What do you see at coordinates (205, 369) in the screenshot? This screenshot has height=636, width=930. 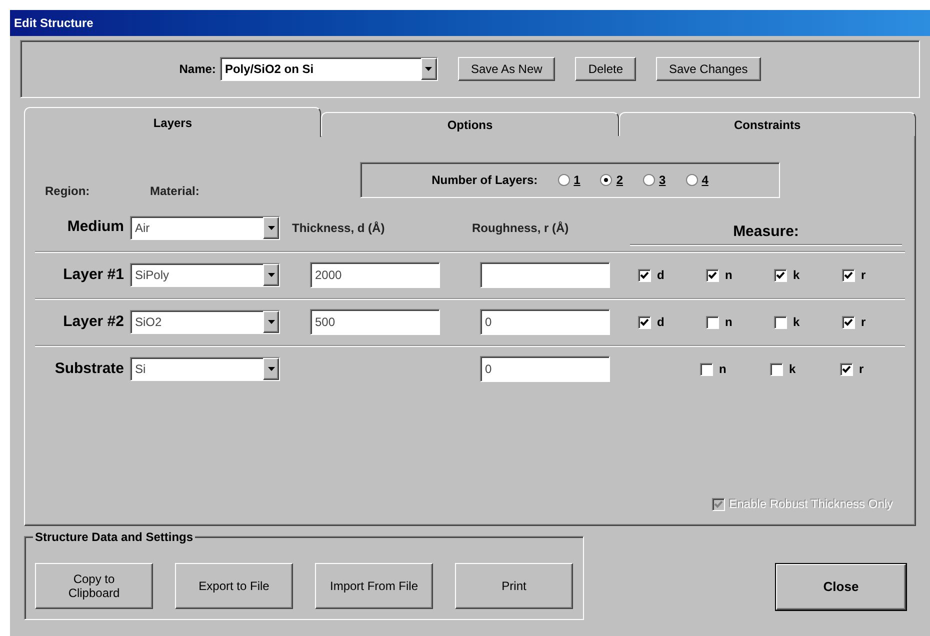 I see `material-dropdown: Si` at bounding box center [205, 369].